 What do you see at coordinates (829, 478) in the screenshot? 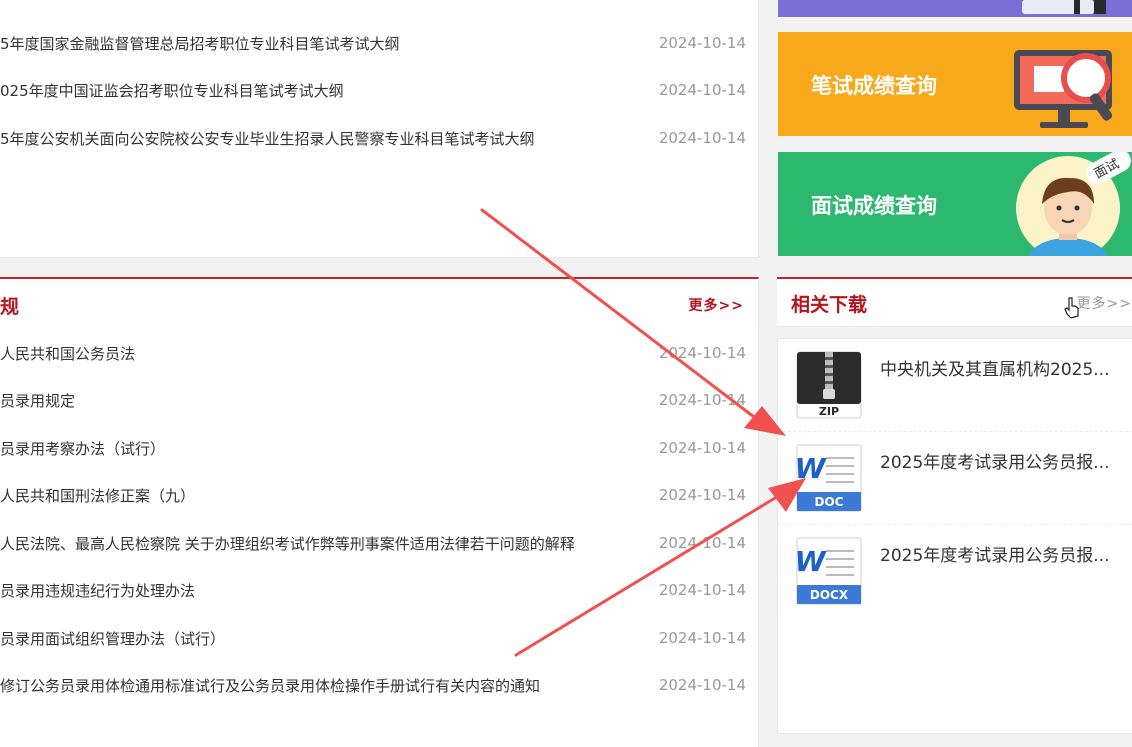
I see `doc-file-icon: W DOC` at bounding box center [829, 478].